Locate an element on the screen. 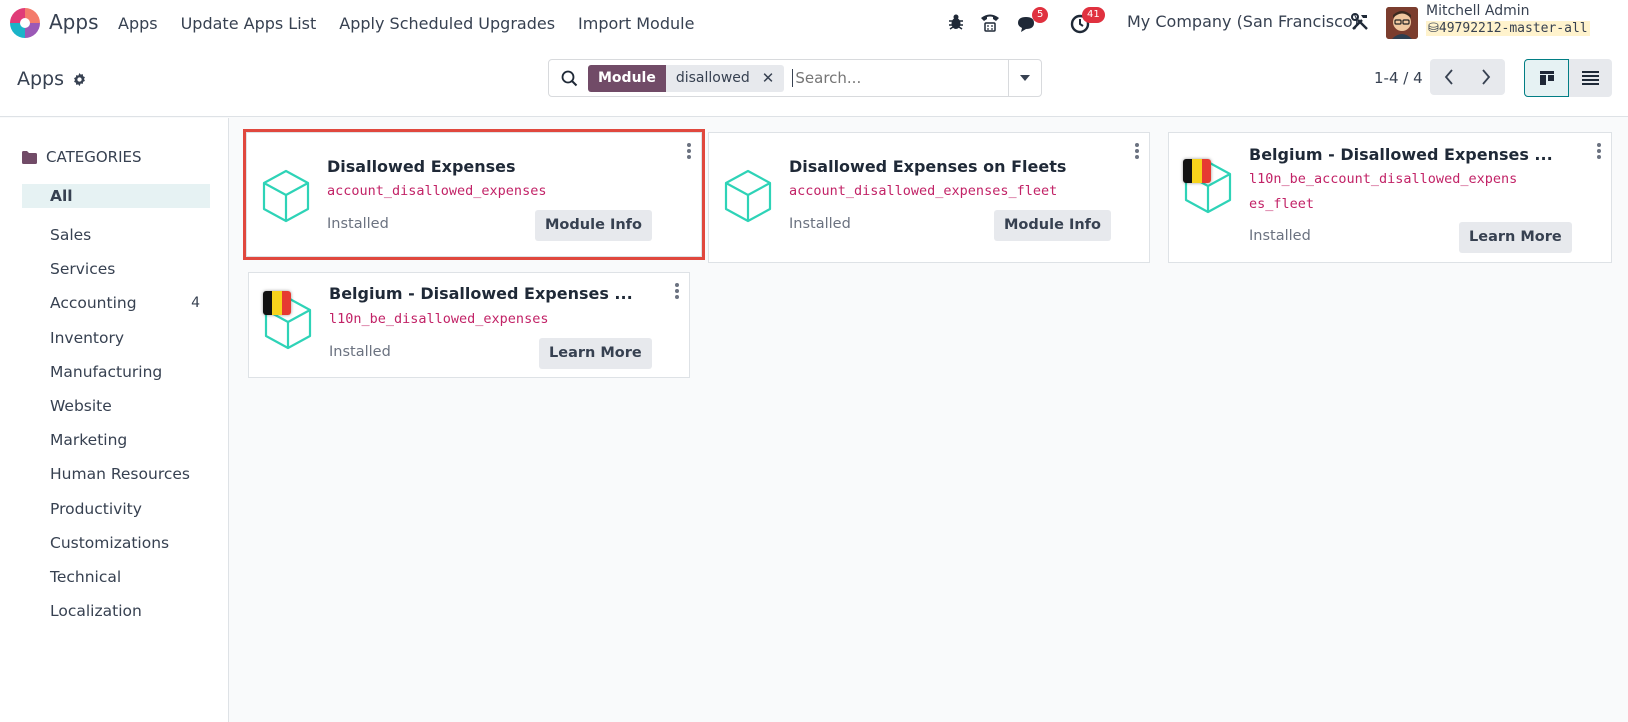 This screenshot has height=722, width=1628. search-bar: Module disallowed ✕ is located at coordinates (795, 78).